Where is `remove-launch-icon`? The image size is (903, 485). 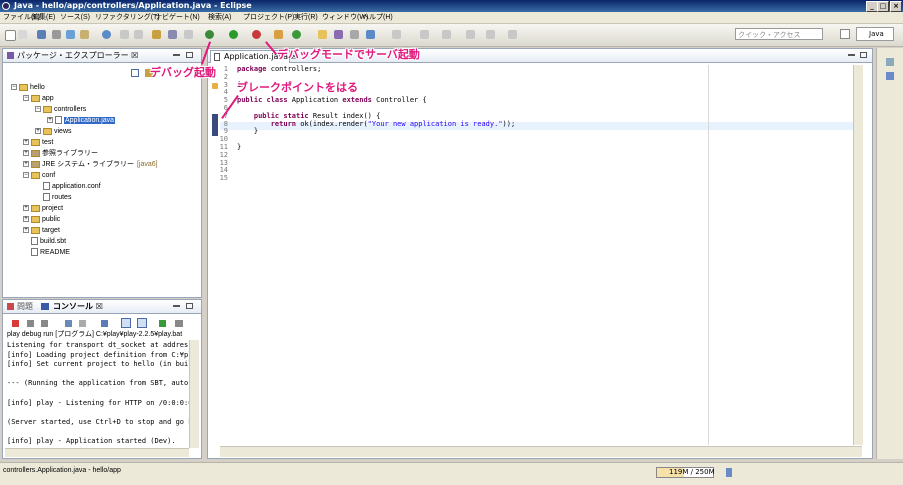
remove-launch-icon is located at coordinates (30, 323).